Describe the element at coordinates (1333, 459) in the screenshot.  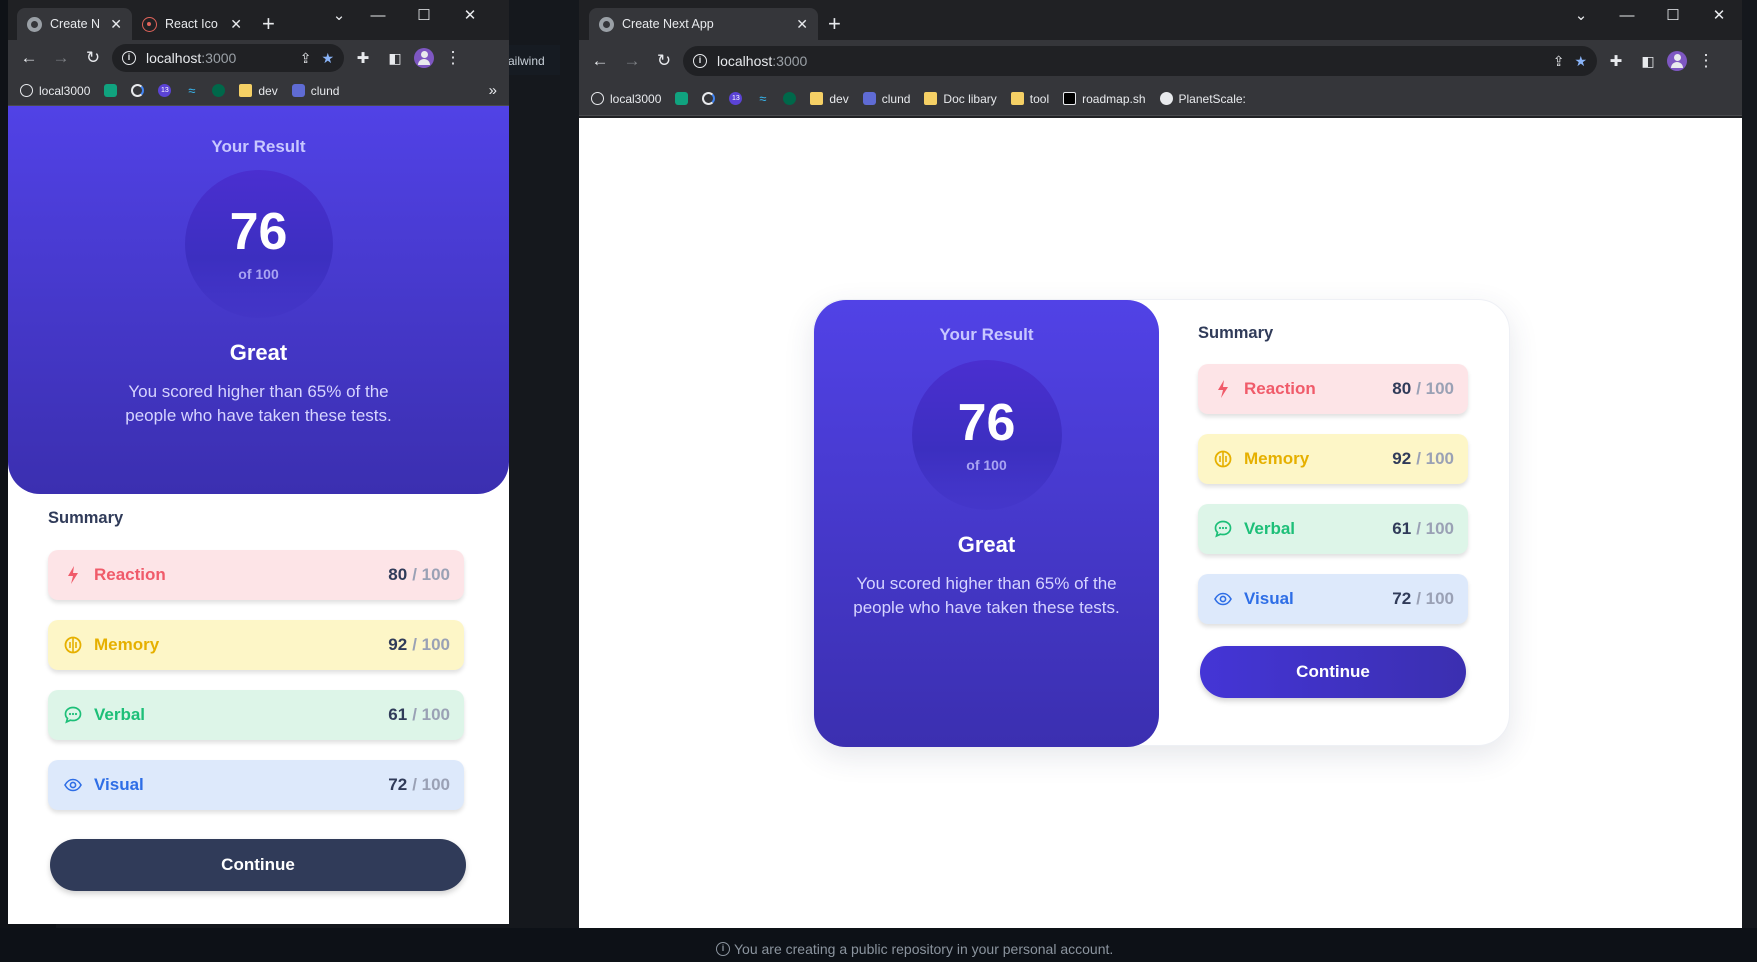
I see `summary-row-memory: Memory 92 / 100` at that location.